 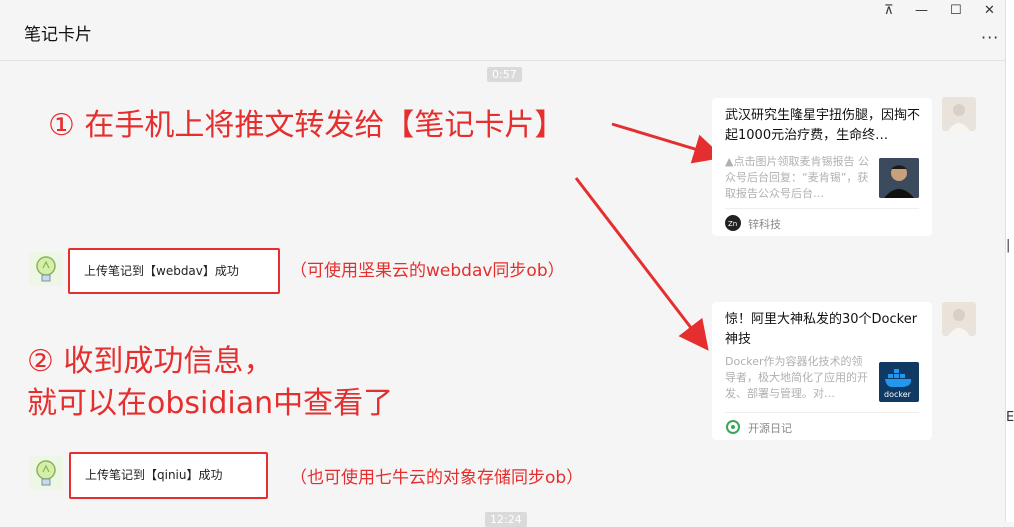 I want to click on docker-logo-icon: docker, so click(x=899, y=382).